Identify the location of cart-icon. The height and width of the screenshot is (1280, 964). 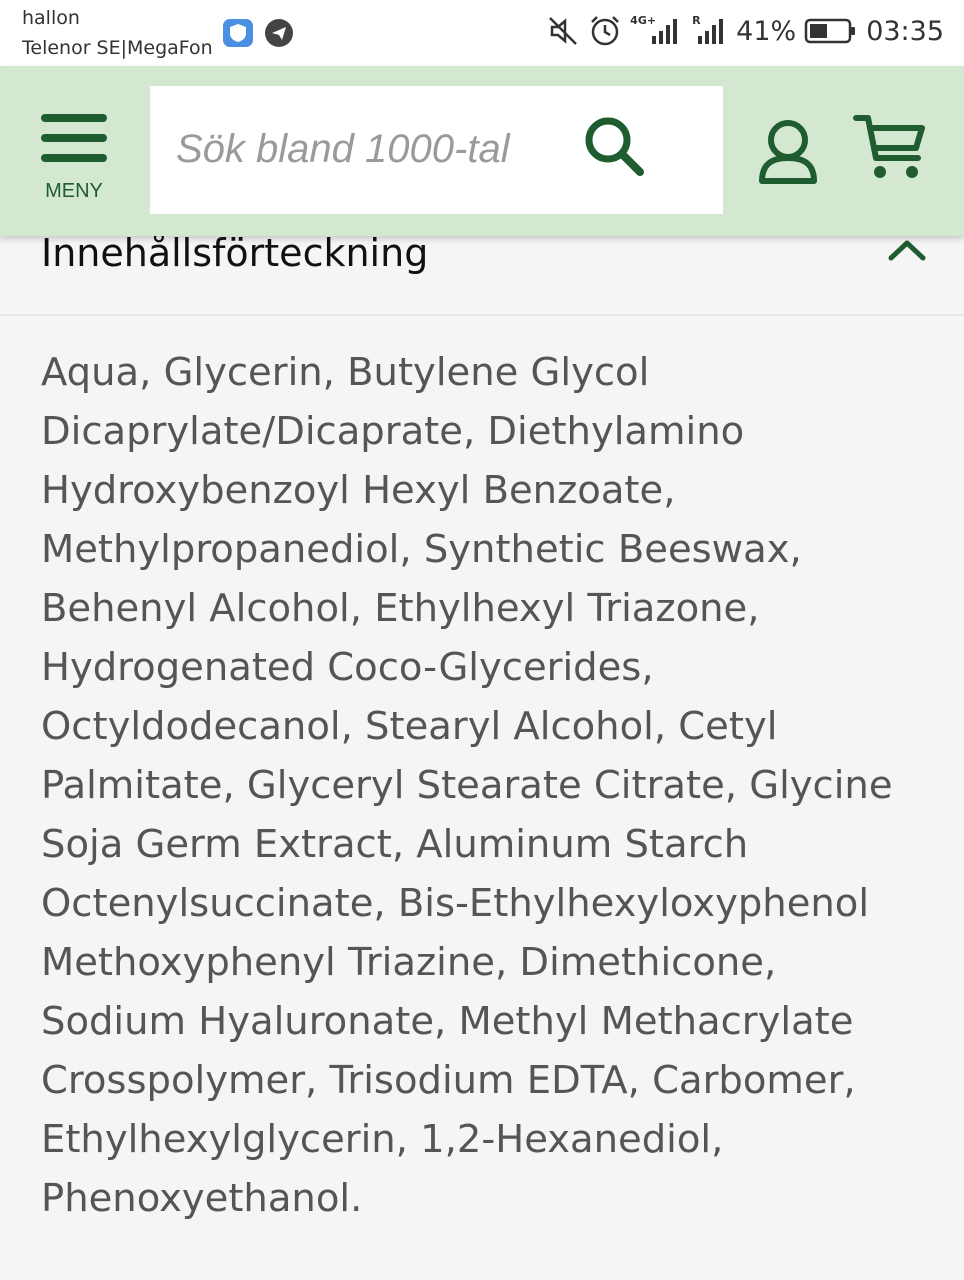
(890, 148).